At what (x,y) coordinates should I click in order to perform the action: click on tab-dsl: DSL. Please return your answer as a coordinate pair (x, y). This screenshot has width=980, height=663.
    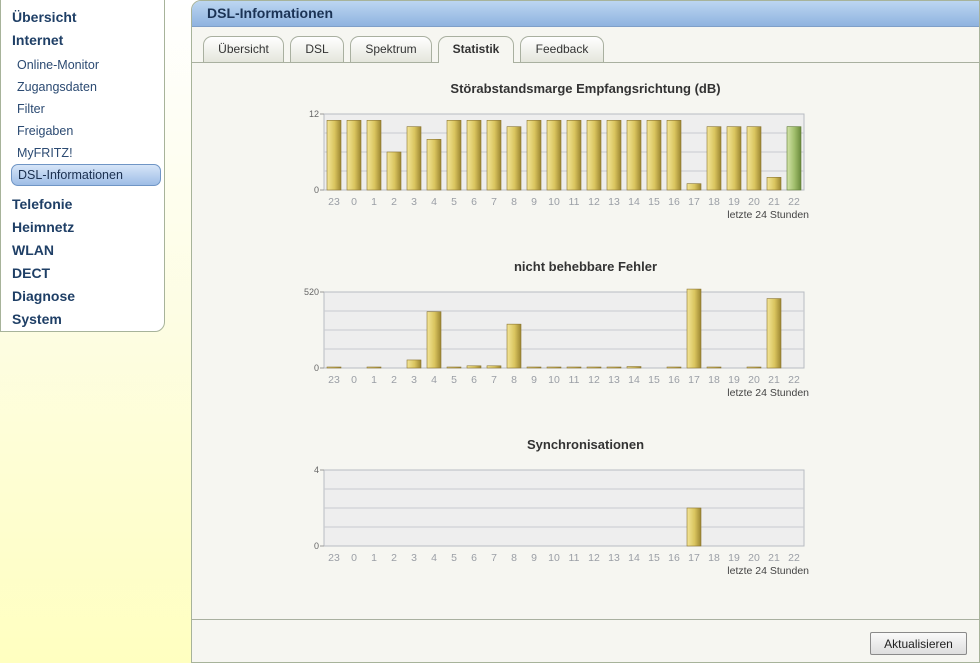
    Looking at the image, I should click on (317, 49).